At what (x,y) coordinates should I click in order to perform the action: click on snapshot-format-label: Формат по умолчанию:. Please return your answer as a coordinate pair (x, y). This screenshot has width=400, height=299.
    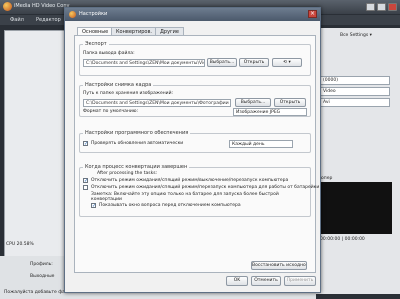
    Looking at the image, I should click on (111, 111).